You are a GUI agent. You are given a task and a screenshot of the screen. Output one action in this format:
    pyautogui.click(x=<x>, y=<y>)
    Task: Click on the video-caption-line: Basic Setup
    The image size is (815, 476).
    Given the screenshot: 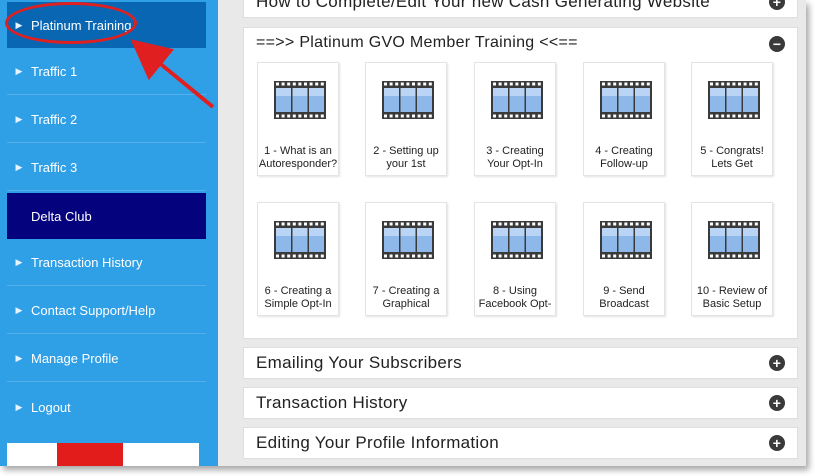 What is the action you would take?
    pyautogui.click(x=732, y=304)
    